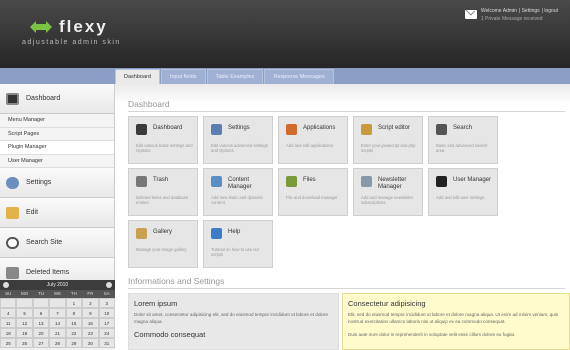  Describe the element at coordinates (57, 343) in the screenshot. I see `calendar-day: 28` at that location.